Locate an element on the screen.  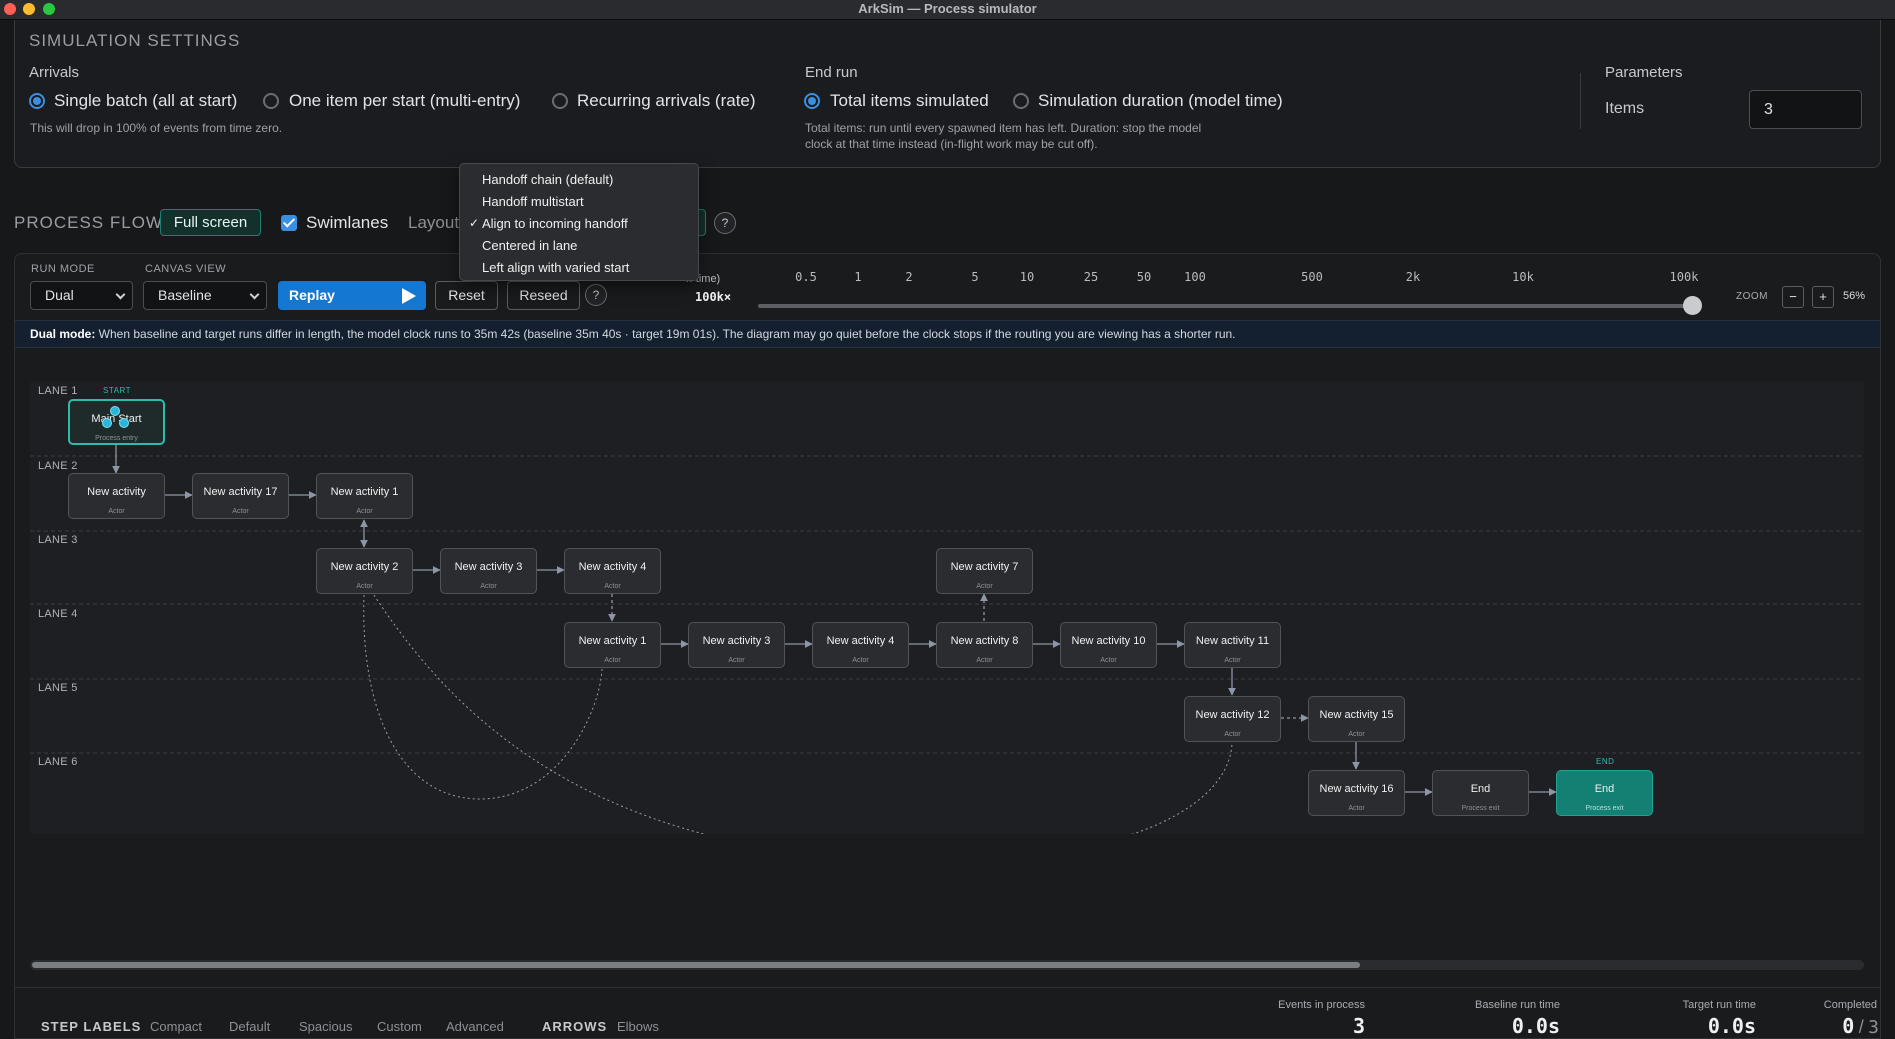
parameters-label: Parameters is located at coordinates (1644, 72).